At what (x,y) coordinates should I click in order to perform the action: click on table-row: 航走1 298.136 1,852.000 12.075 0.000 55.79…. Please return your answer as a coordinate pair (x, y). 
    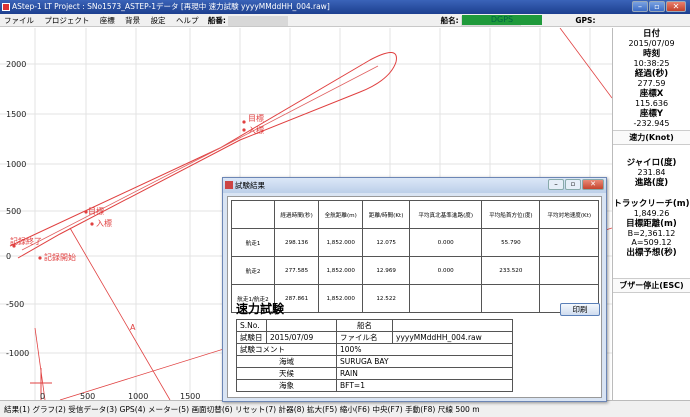
    Looking at the image, I should click on (415, 242).